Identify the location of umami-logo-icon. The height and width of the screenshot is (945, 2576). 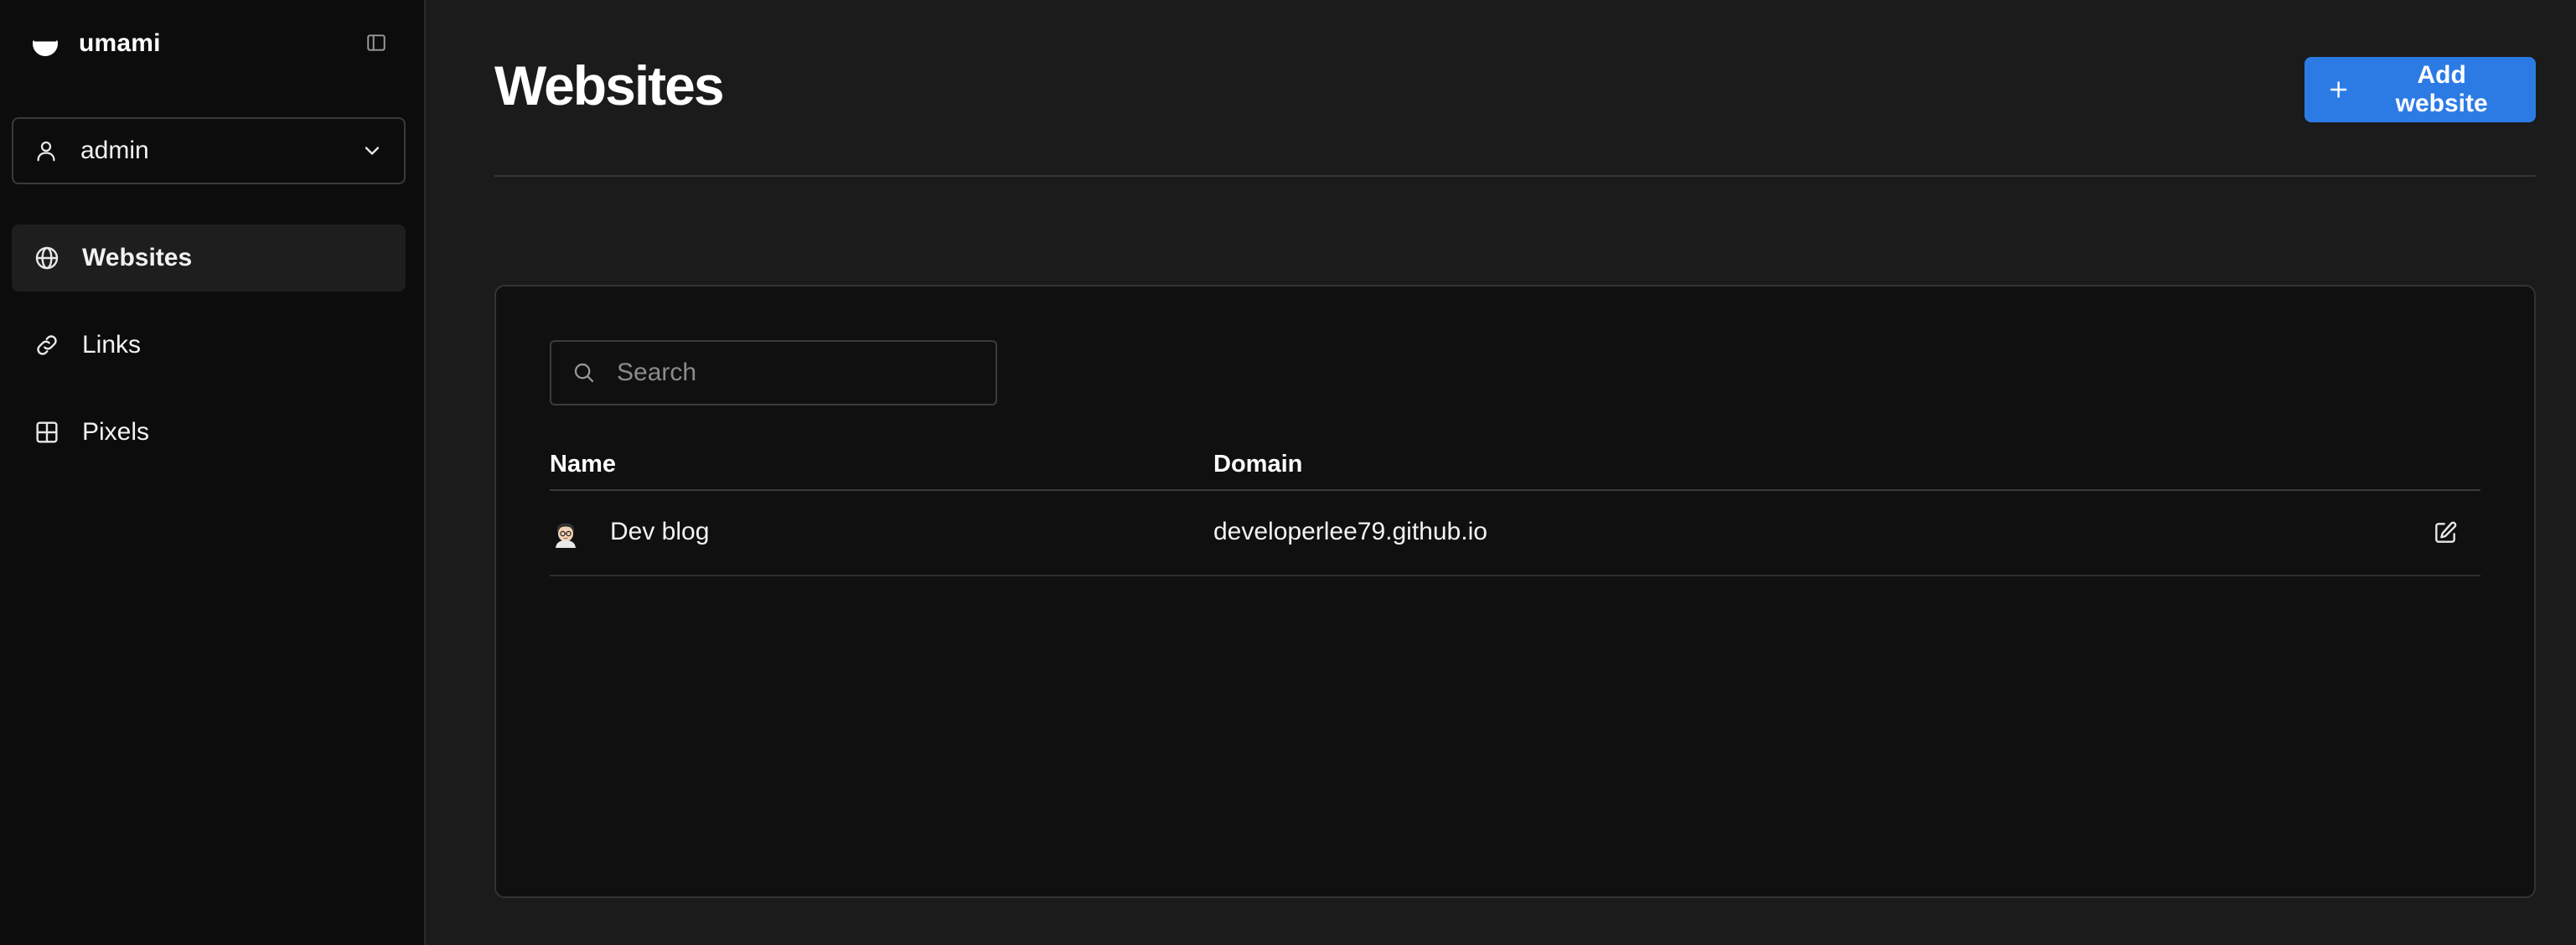
(45, 42).